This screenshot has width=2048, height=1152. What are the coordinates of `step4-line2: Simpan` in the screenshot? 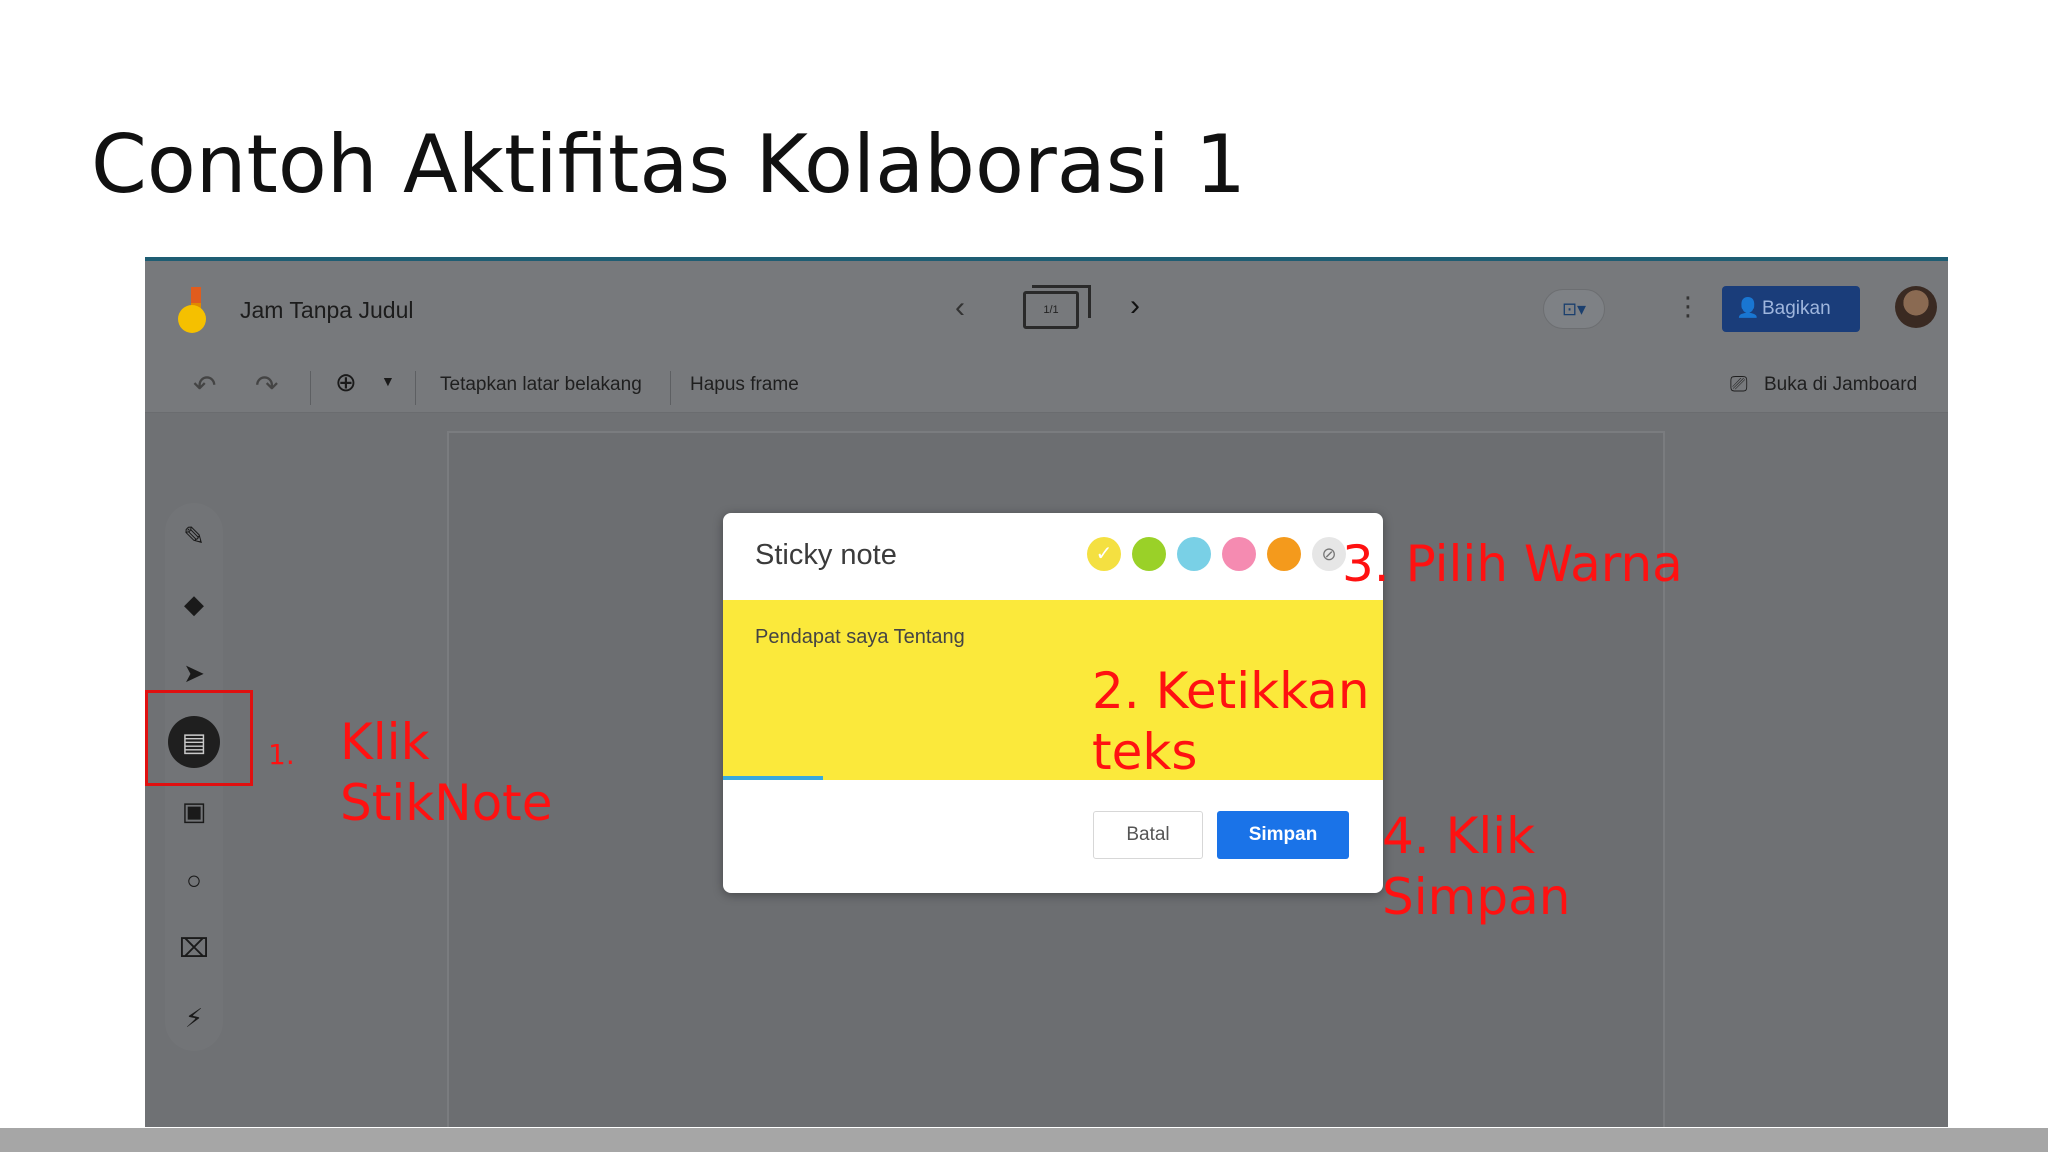 It's located at (1476, 897).